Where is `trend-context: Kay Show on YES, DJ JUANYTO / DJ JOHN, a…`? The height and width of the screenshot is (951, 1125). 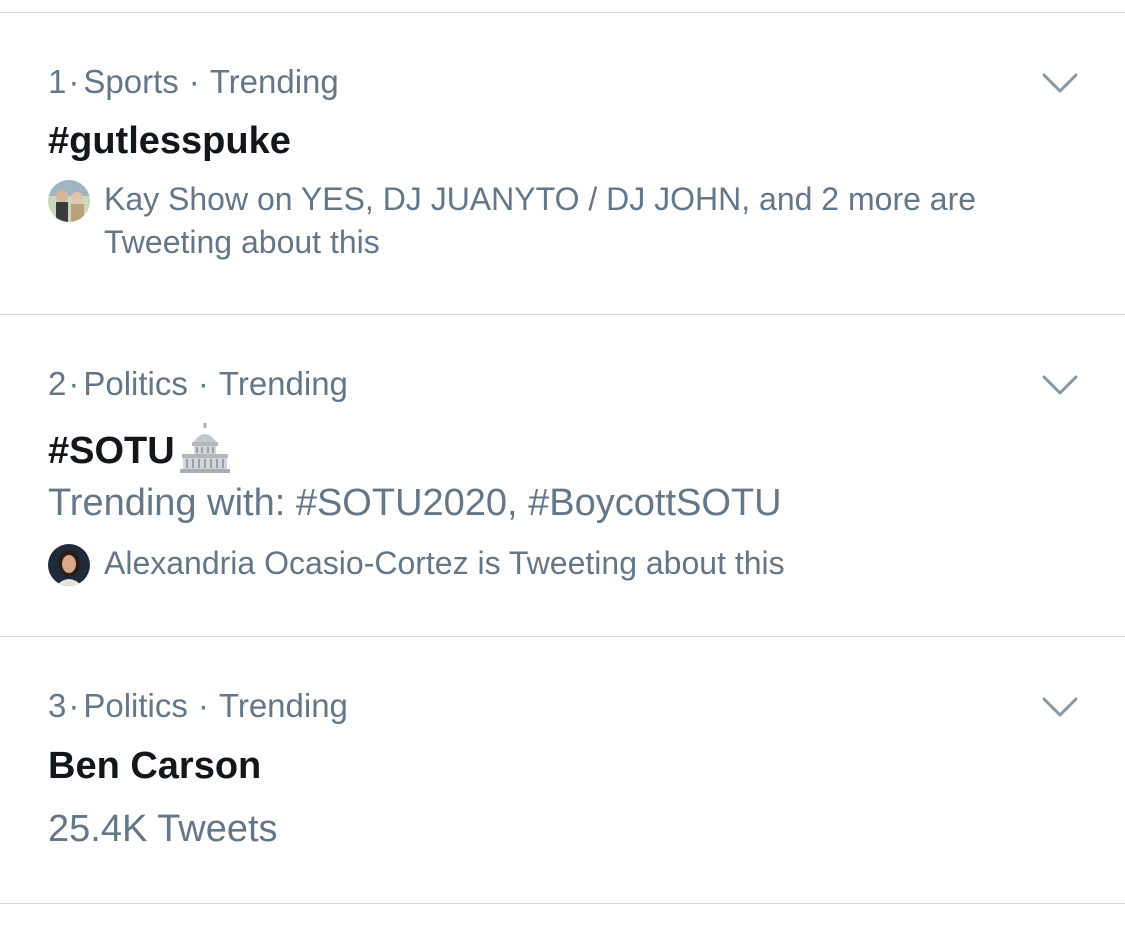 trend-context: Kay Show on YES, DJ JUANYTO / DJ JOHN, a… is located at coordinates (556, 221).